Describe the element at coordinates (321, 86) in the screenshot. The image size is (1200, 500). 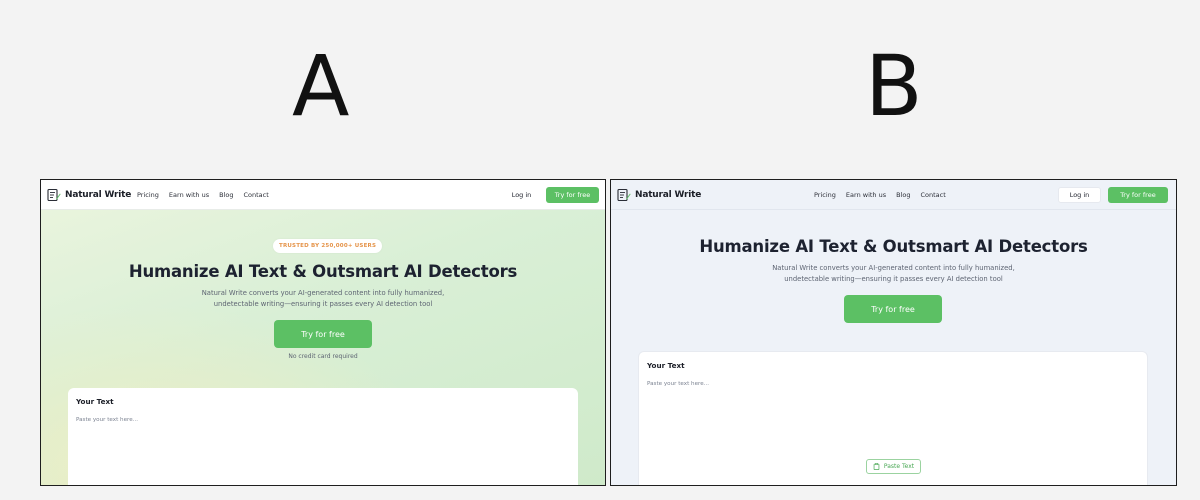
I see `variant-label-a: A` at that location.